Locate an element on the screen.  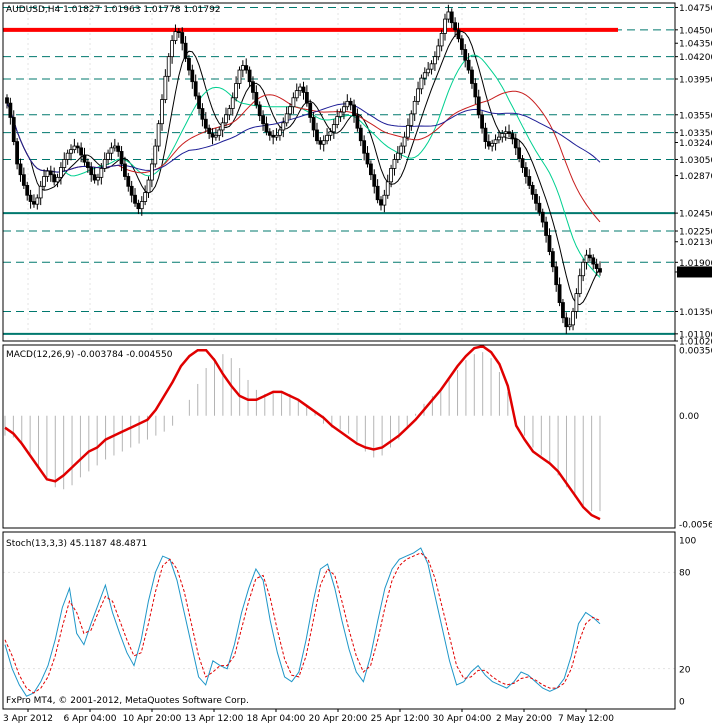
price-tick-label: 1.02250 is located at coordinates (695, 233).